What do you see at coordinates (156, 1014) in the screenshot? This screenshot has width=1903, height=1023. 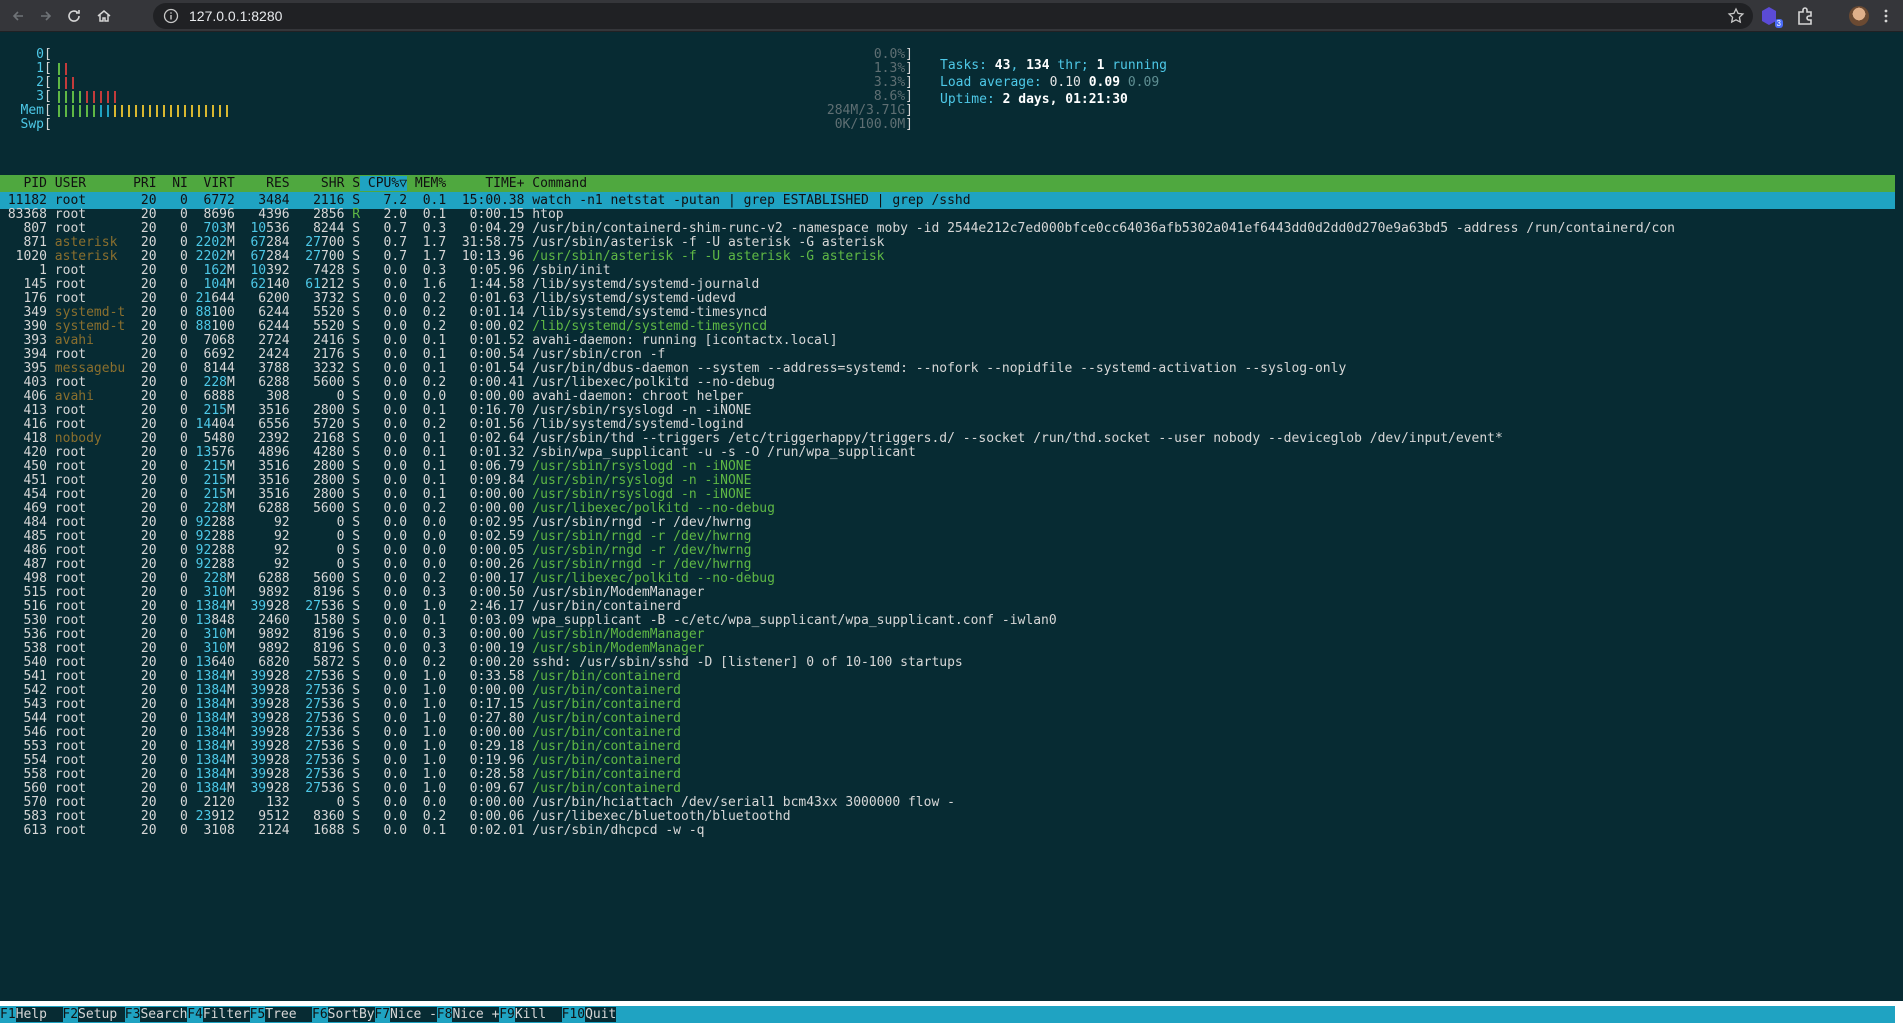 I see `fkey-f3: F3Search` at bounding box center [156, 1014].